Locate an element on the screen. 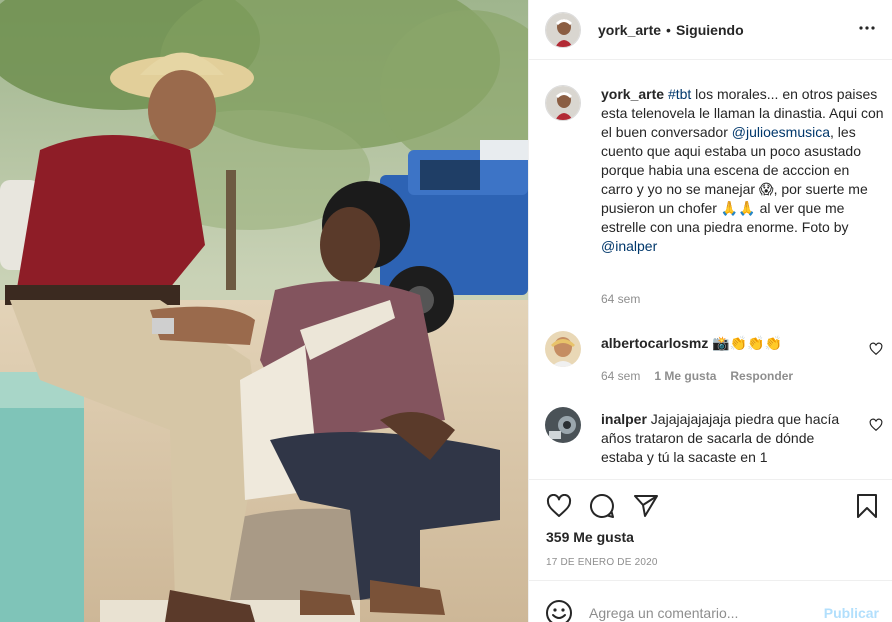  comment-icon is located at coordinates (602, 505).